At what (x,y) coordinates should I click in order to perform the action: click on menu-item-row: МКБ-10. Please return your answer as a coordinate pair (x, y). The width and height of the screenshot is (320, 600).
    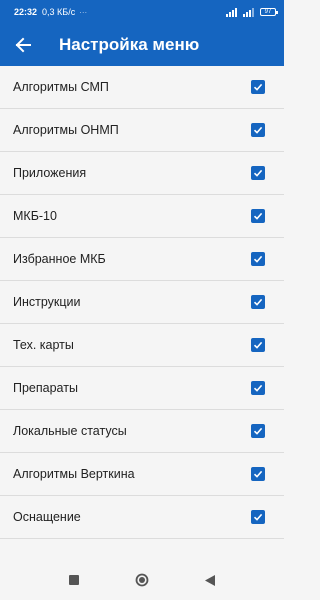
    Looking at the image, I should click on (142, 216).